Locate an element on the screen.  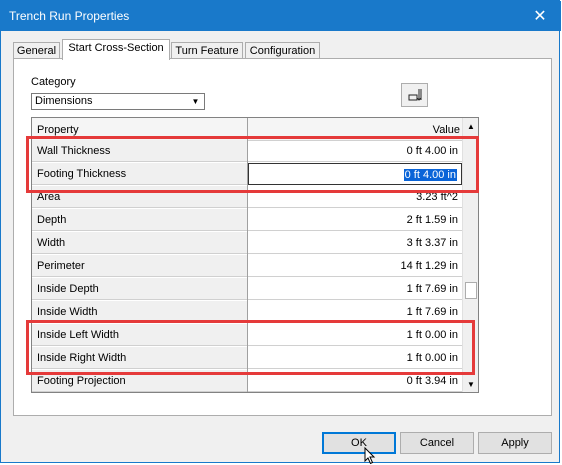
row-name: Inside Depth is located at coordinates (68, 289).